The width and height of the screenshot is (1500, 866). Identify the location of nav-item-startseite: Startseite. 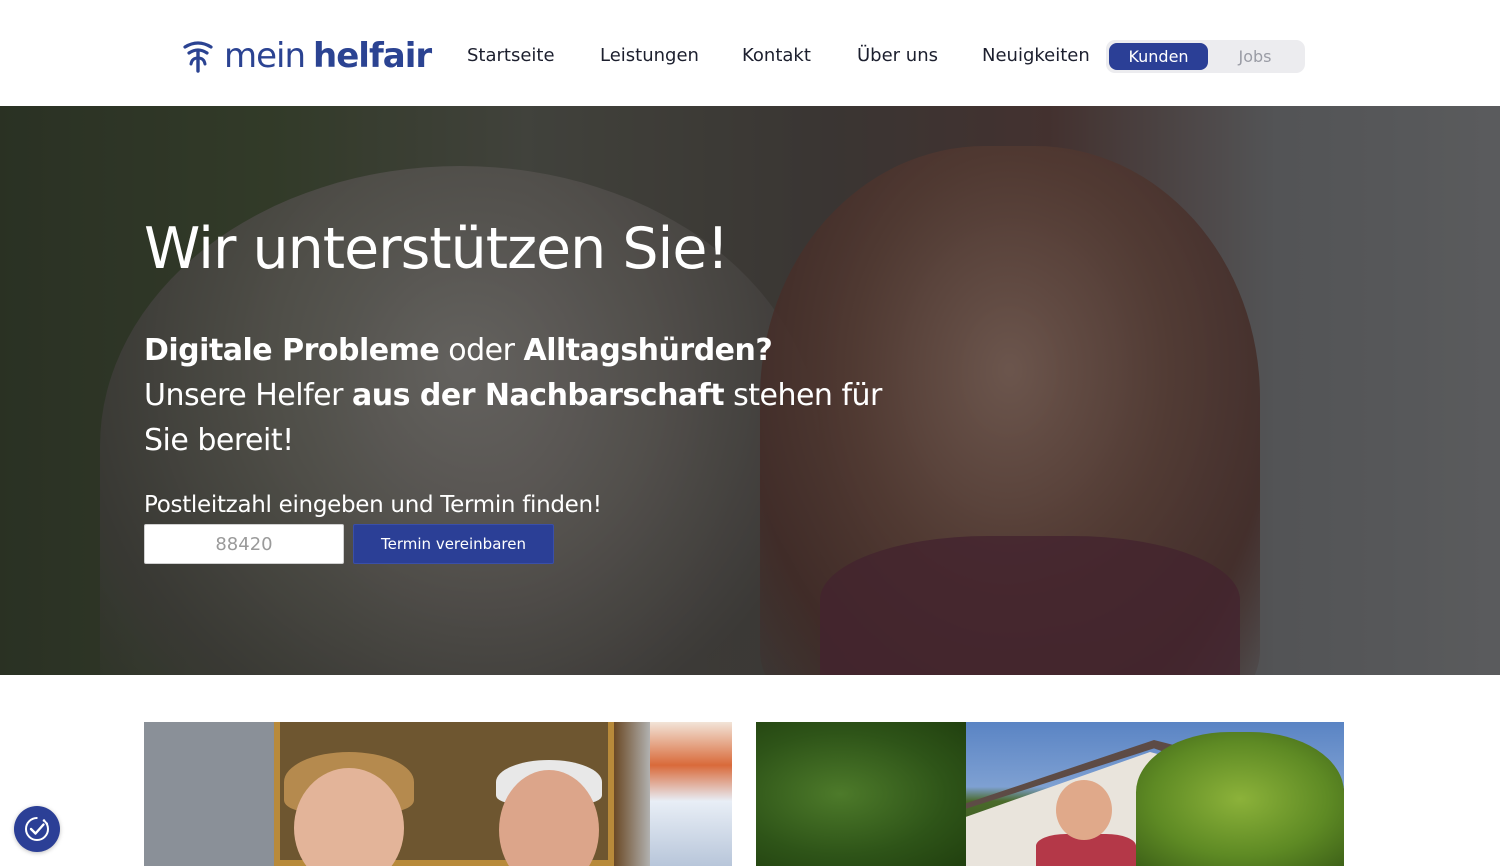
(511, 56).